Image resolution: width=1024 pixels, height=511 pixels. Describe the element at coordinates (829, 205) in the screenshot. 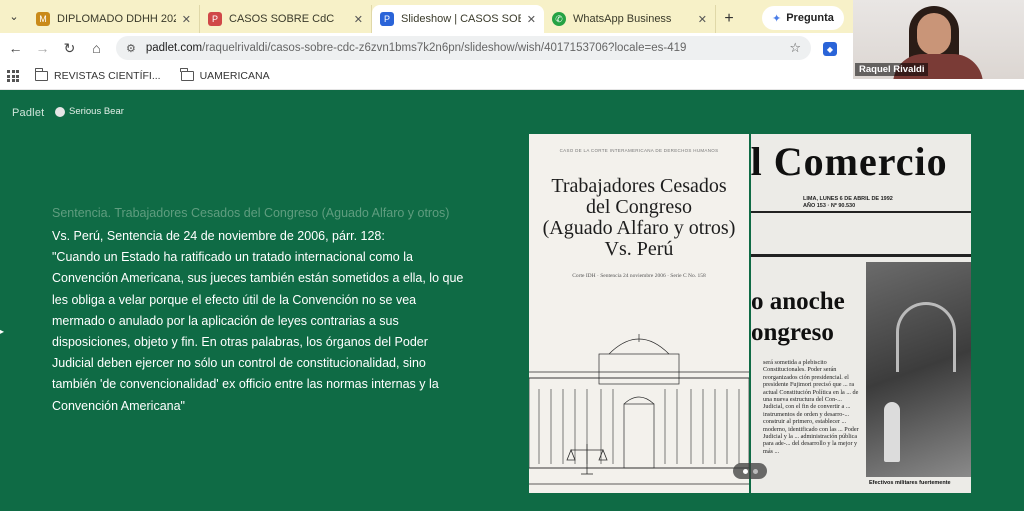

I see `dateline-line: AÑO 153 · Nº 90.530` at that location.